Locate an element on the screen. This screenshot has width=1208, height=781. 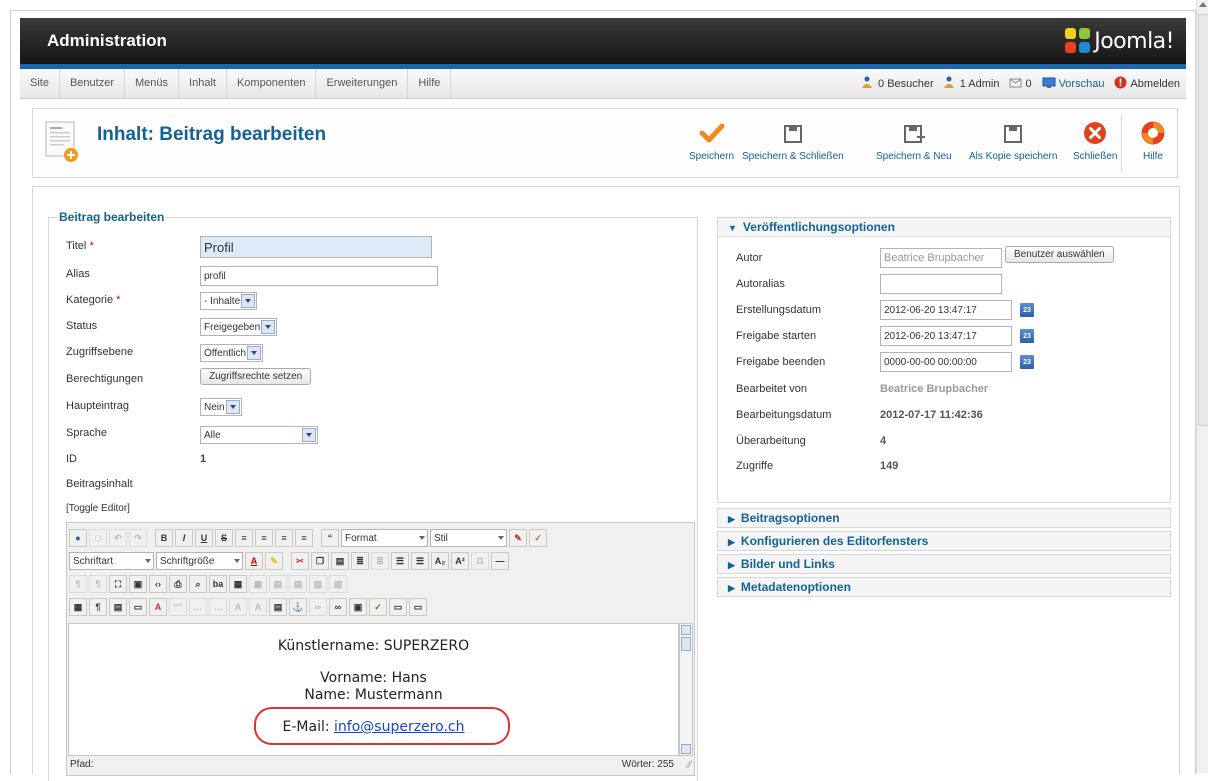
metadata-header: ▶ Metadatenoptionen is located at coordinates (944, 587).